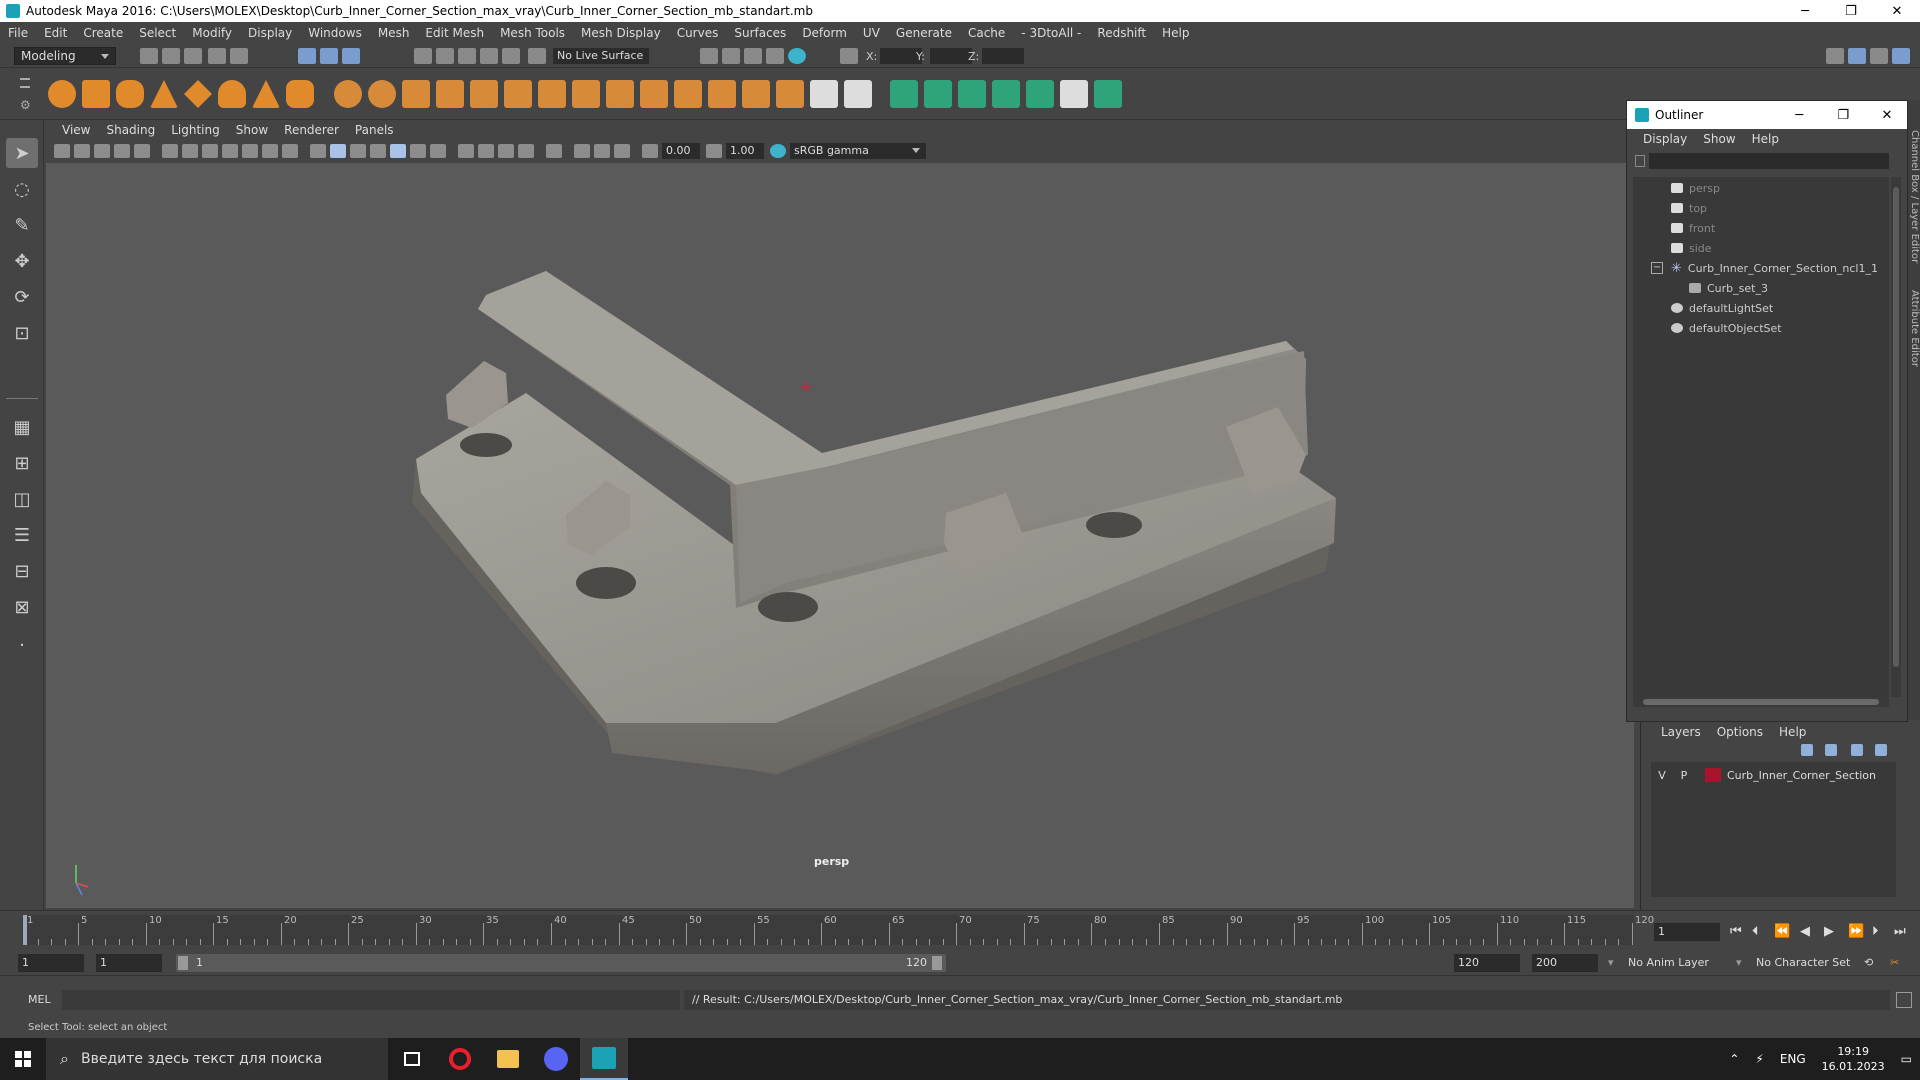 This screenshot has height=1080, width=1920. Describe the element at coordinates (22, 333) in the screenshot. I see `scale-tool-icon: ⊡` at that location.